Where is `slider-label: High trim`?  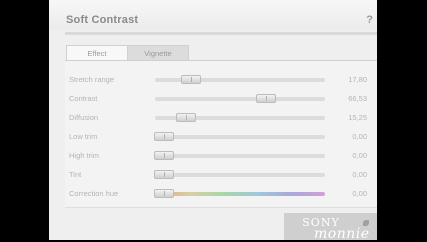 slider-label: High trim is located at coordinates (84, 155).